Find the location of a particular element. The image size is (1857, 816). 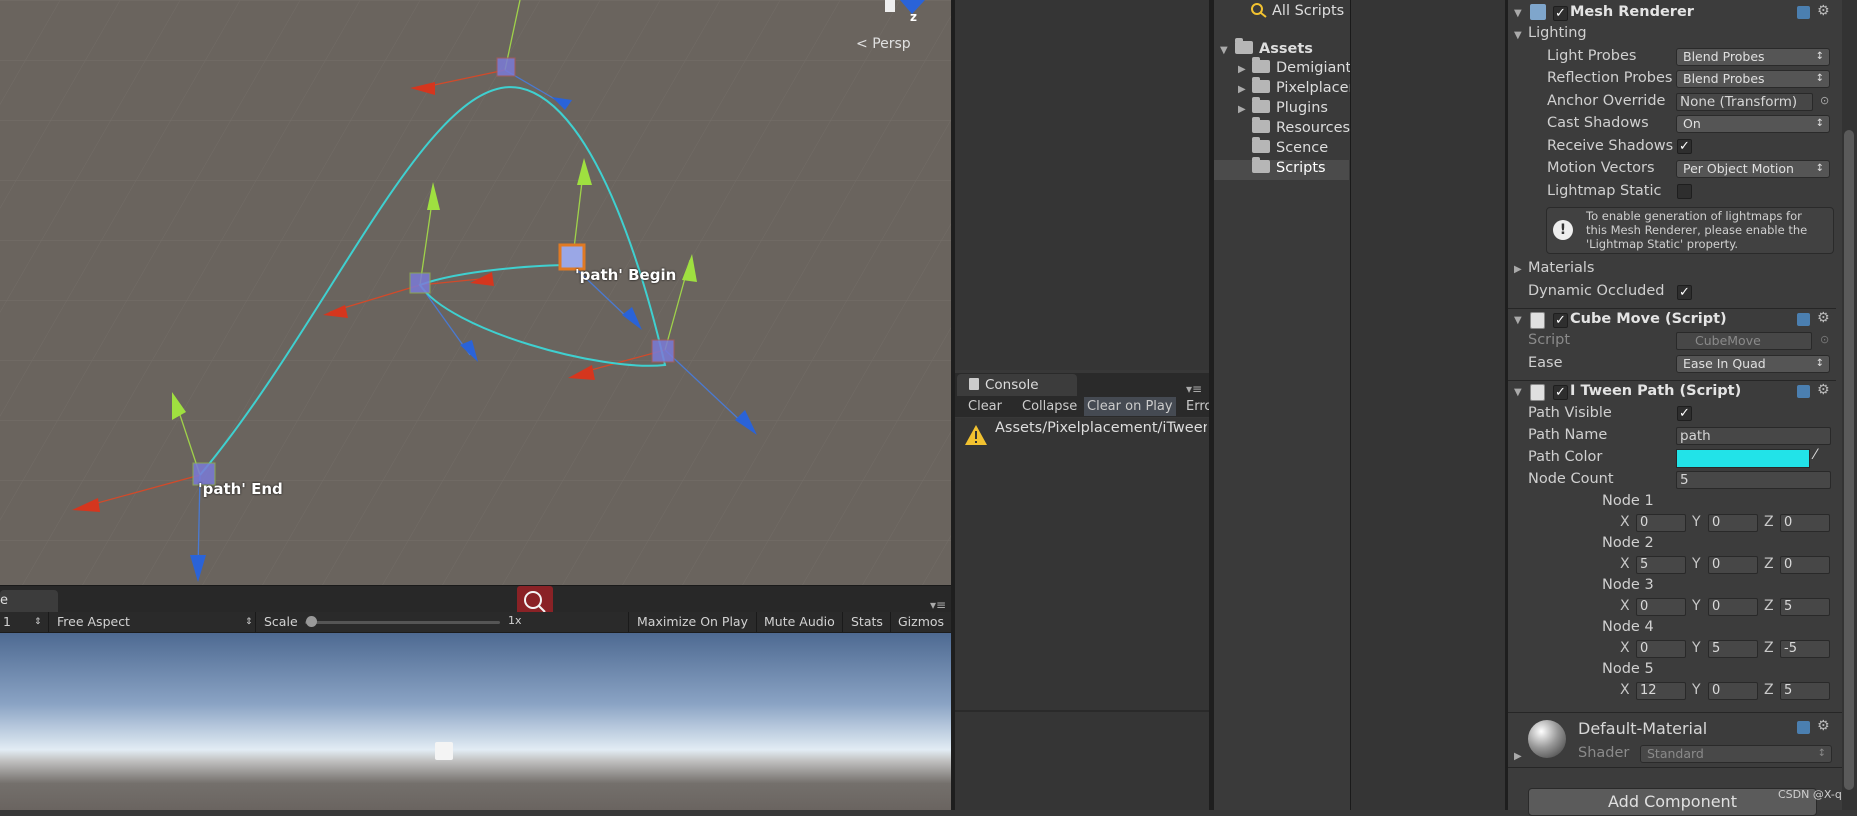

node-count-field: 5 is located at coordinates (1753, 480).